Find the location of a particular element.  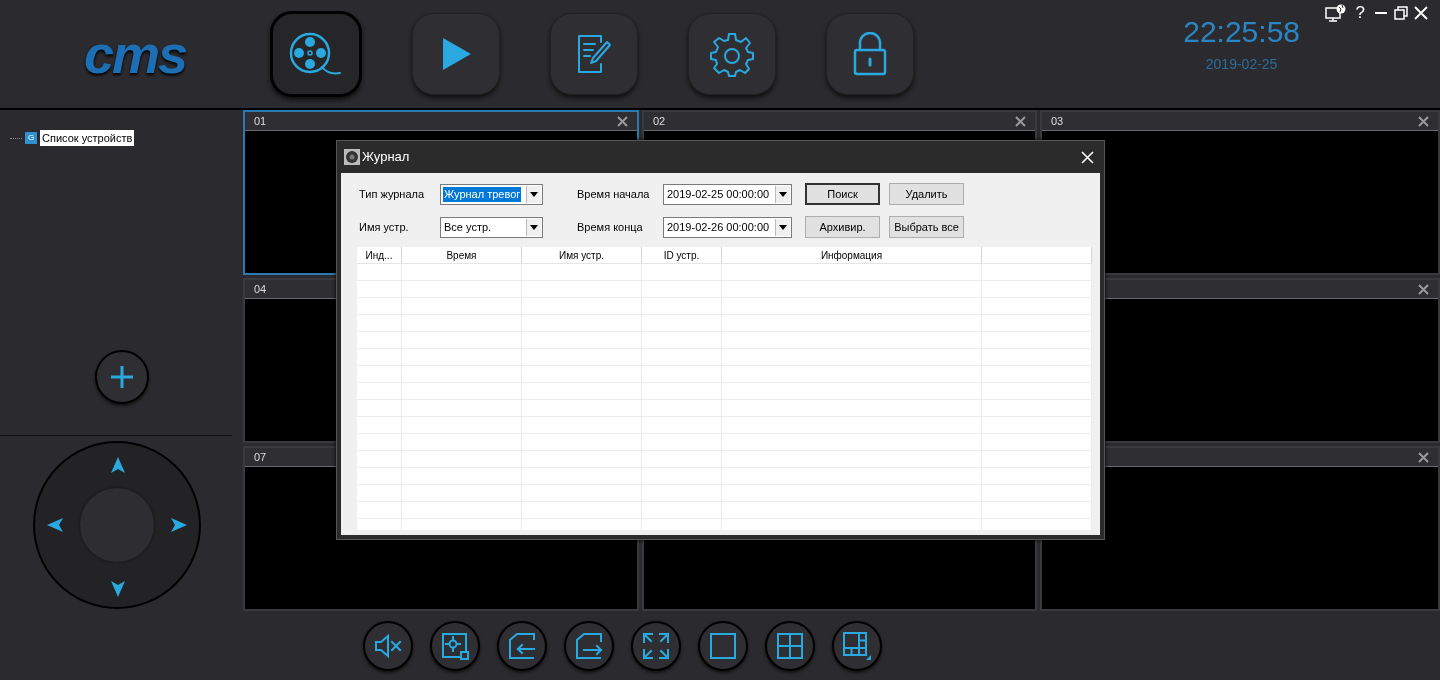

fullscreen-icon is located at coordinates (656, 645).